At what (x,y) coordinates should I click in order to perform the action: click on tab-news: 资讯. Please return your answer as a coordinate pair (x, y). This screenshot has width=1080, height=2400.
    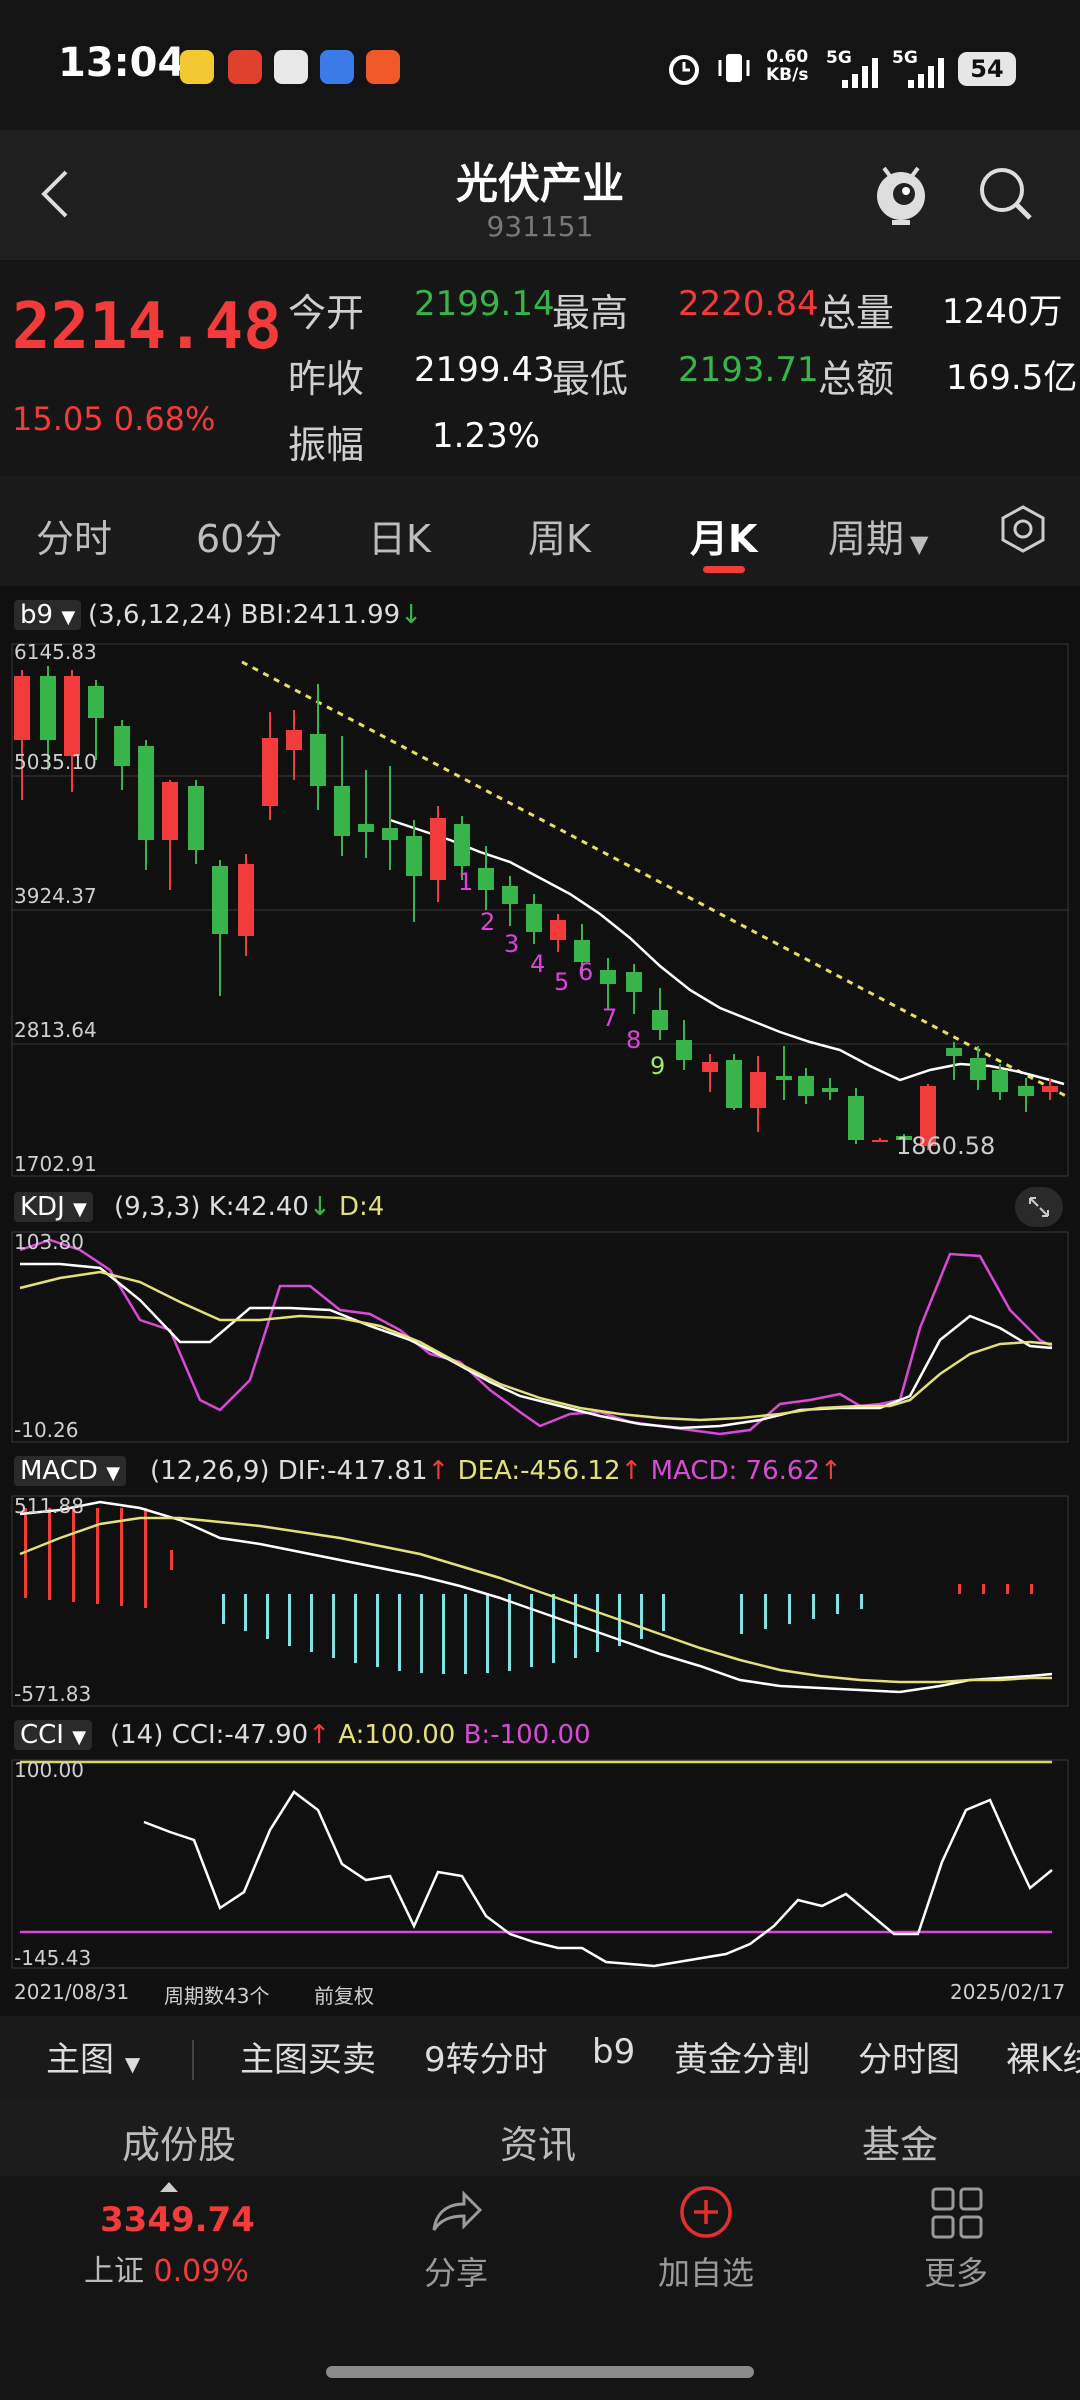
    Looking at the image, I should click on (538, 2141).